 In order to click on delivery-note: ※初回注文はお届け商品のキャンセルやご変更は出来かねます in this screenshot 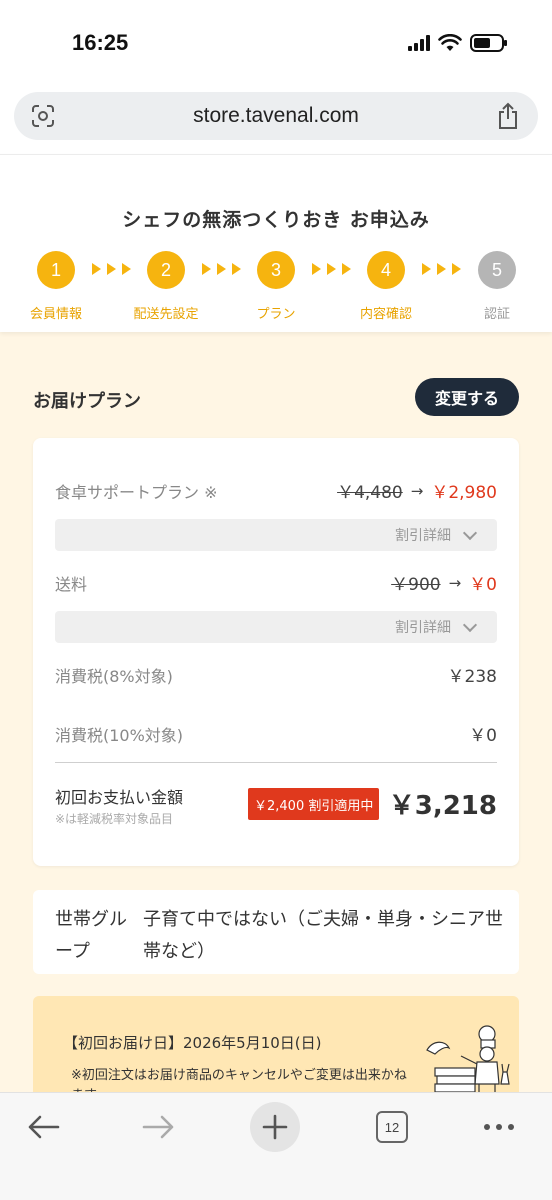, I will do `click(239, 1080)`.